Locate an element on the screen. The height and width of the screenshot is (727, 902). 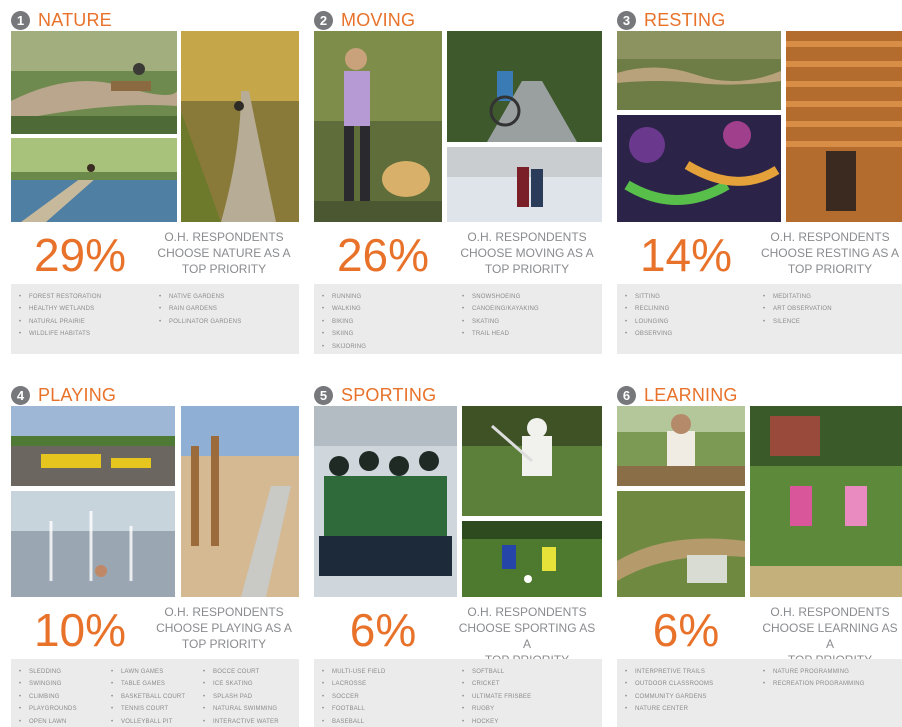
list-item: SKATING is located at coordinates (499, 322).